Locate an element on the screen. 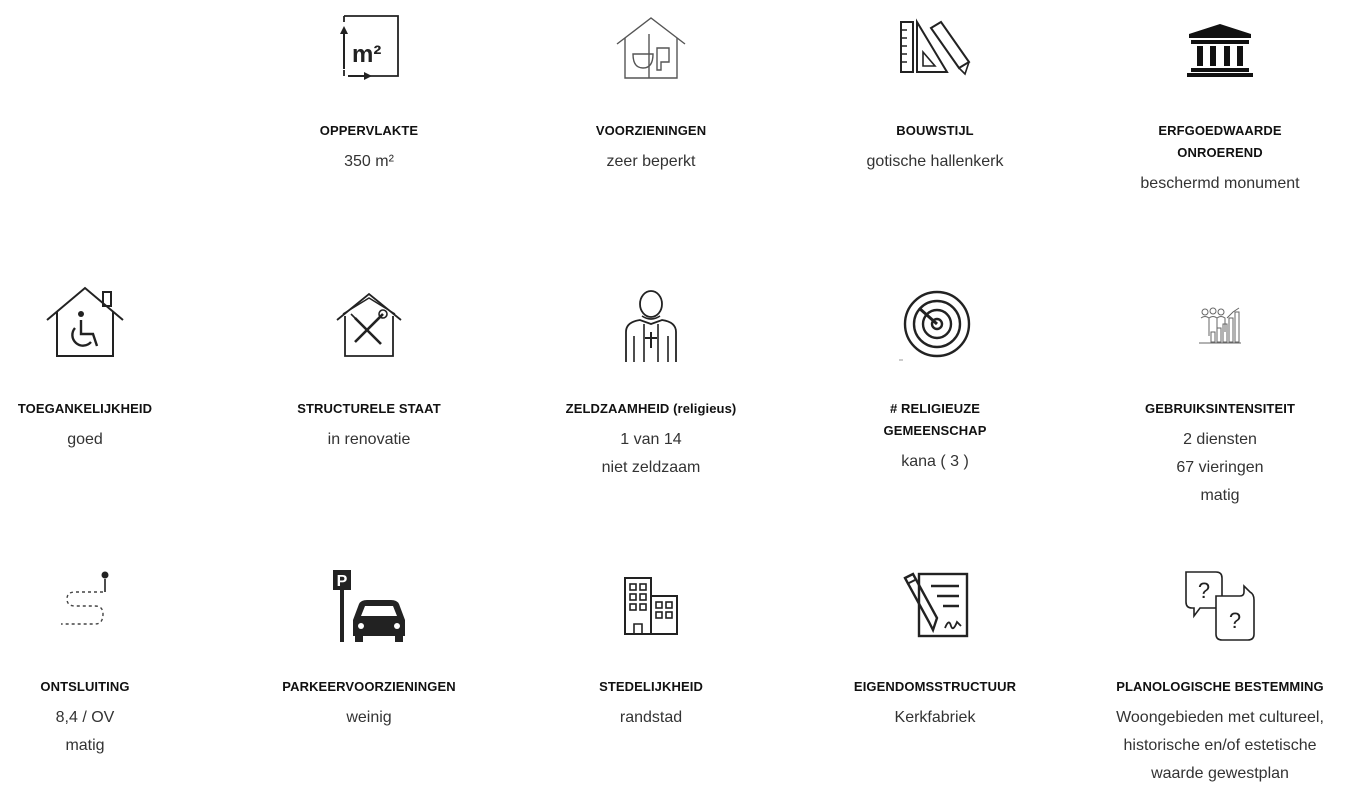  item-title: TOEGANKELIJKHEID is located at coordinates (85, 408).